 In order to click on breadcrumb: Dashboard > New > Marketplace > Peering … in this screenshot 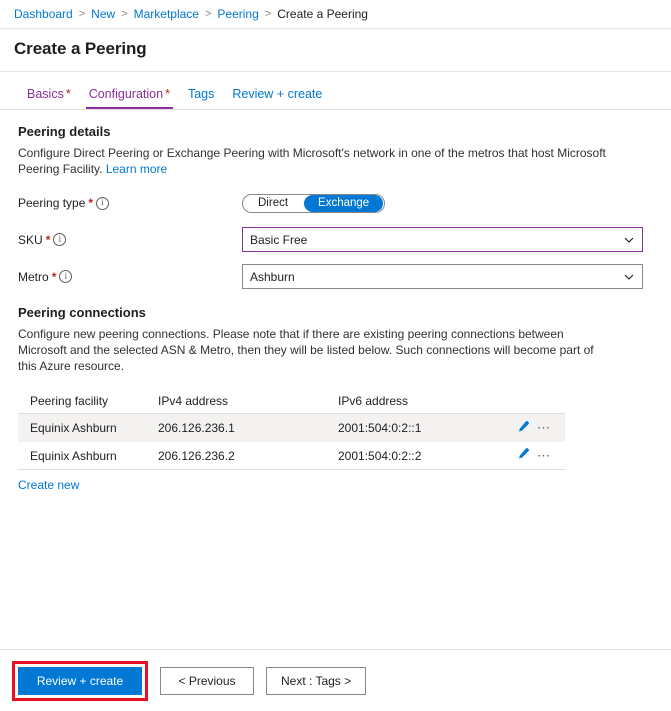, I will do `click(335, 14)`.